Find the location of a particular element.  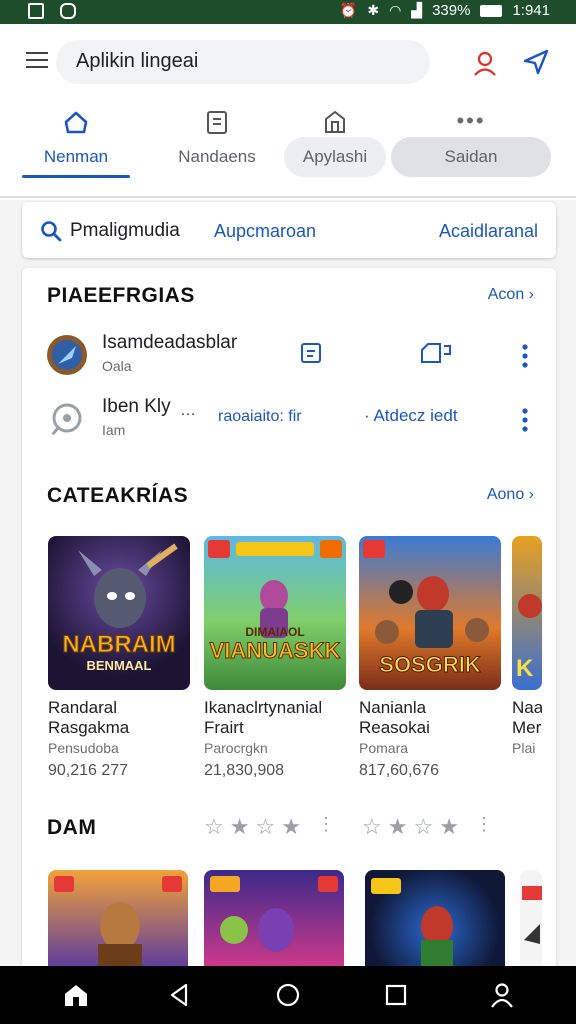

bluetooth-icon: ✱ is located at coordinates (373, 10).